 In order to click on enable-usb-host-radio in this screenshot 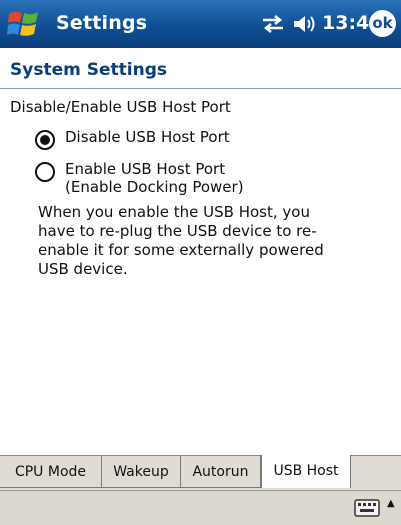, I will do `click(45, 172)`.